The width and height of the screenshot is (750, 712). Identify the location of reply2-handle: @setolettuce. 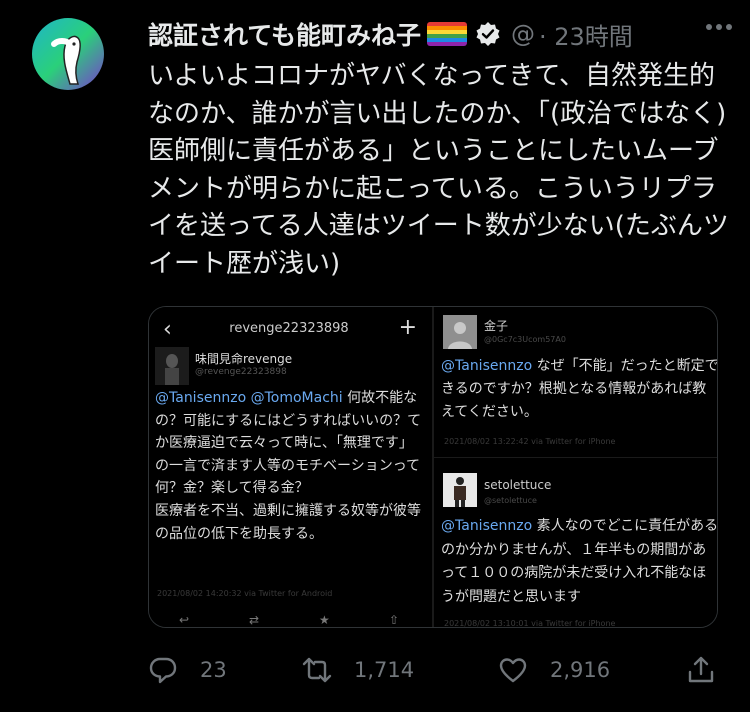
(510, 500).